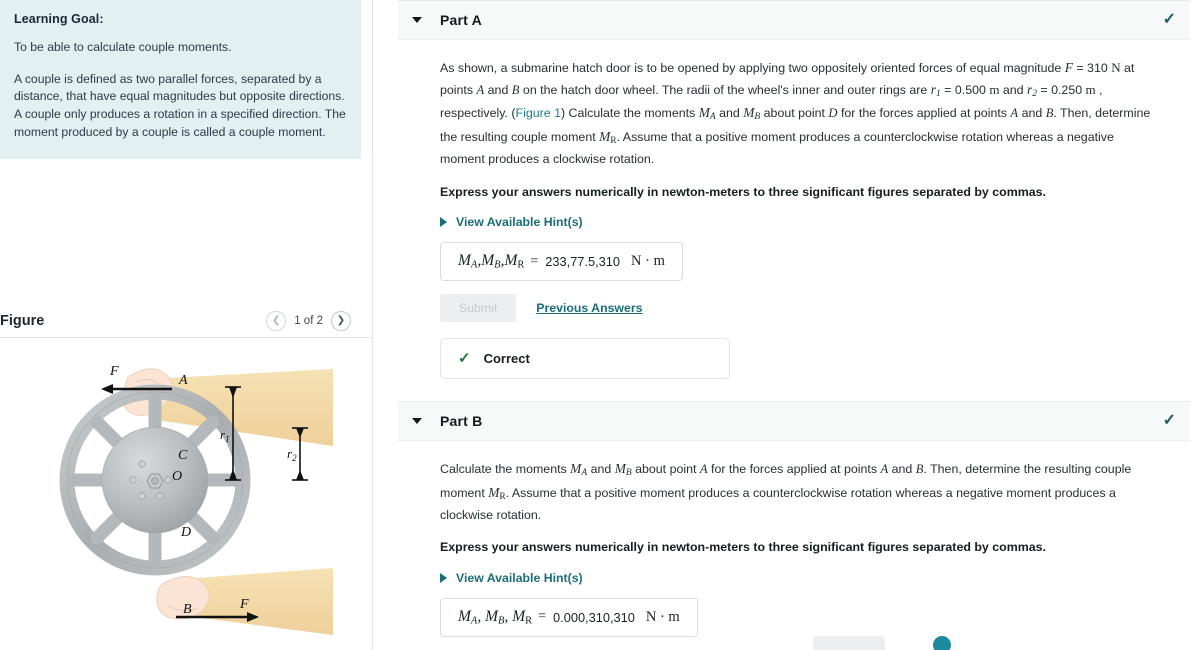  I want to click on part-a-header: Part A ✓, so click(794, 20).